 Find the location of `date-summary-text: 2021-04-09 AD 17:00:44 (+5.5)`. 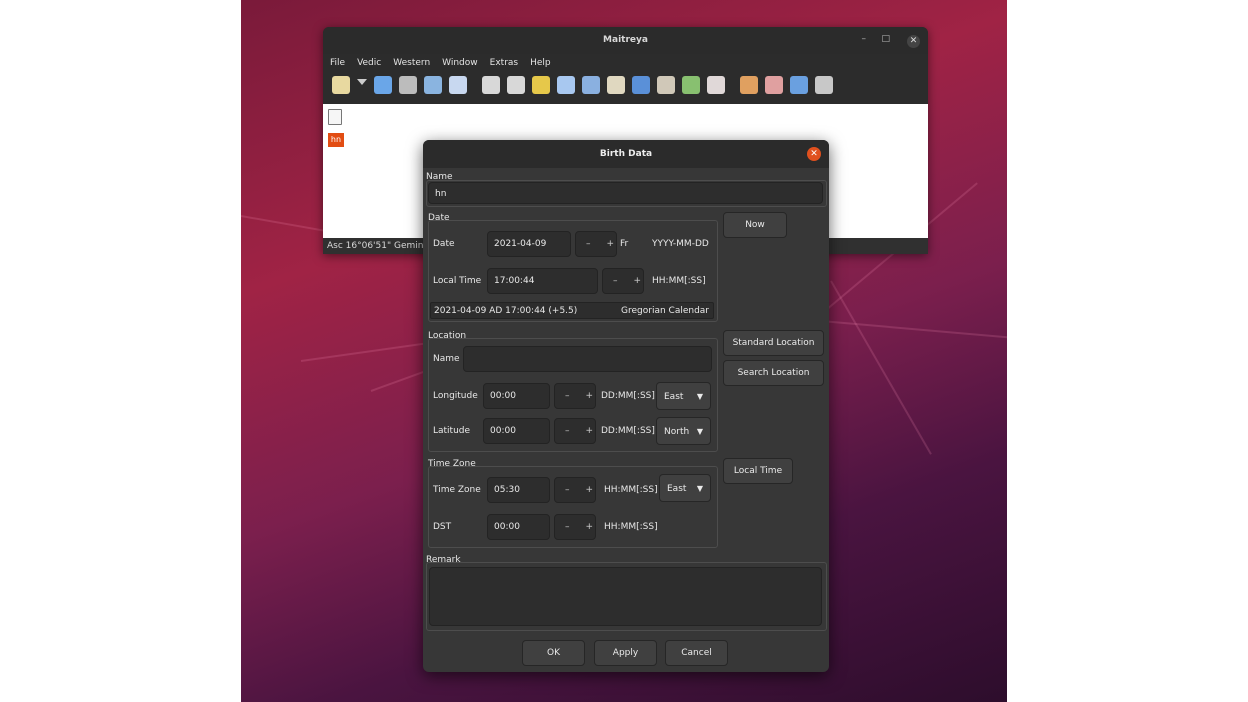

date-summary-text: 2021-04-09 AD 17:00:44 (+5.5) is located at coordinates (506, 311).